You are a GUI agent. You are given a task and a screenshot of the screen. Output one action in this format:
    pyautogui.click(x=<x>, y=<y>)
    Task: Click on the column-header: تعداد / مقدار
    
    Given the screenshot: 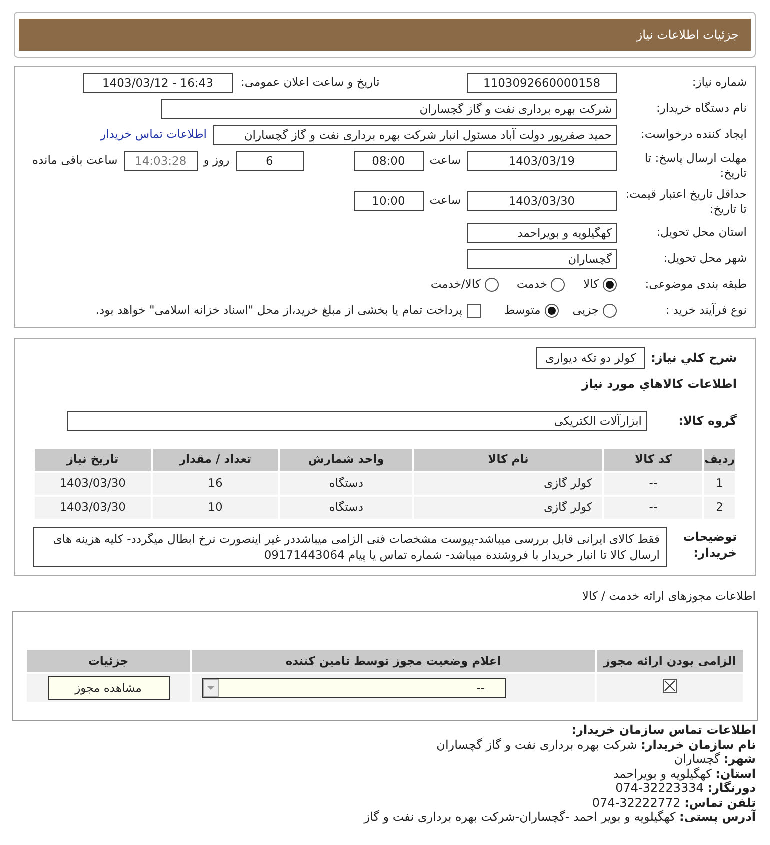 What is the action you would take?
    pyautogui.click(x=216, y=460)
    